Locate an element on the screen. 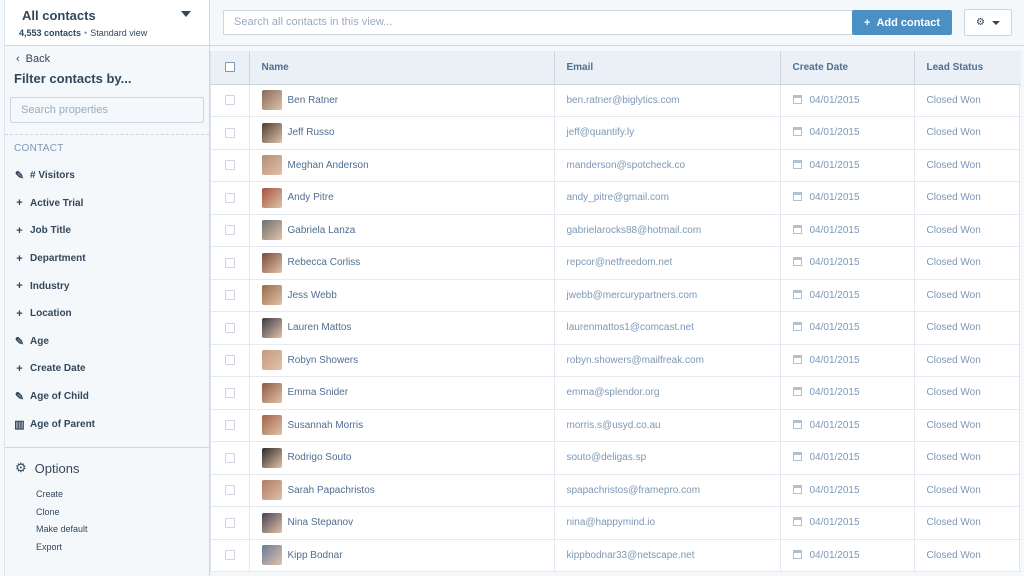 This screenshot has height=576, width=1024. name-cell: Nina Stepanov is located at coordinates (402, 523).